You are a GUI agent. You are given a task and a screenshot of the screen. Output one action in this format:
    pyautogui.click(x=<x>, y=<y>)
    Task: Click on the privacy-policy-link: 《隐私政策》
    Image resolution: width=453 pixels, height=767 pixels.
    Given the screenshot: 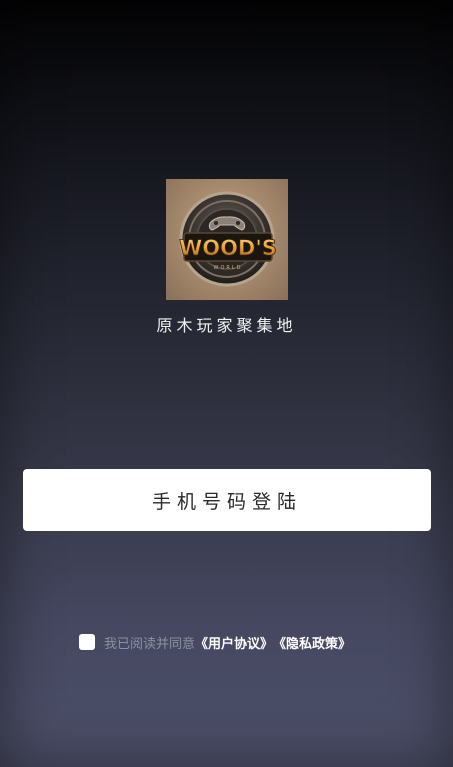 What is the action you would take?
    pyautogui.click(x=312, y=642)
    